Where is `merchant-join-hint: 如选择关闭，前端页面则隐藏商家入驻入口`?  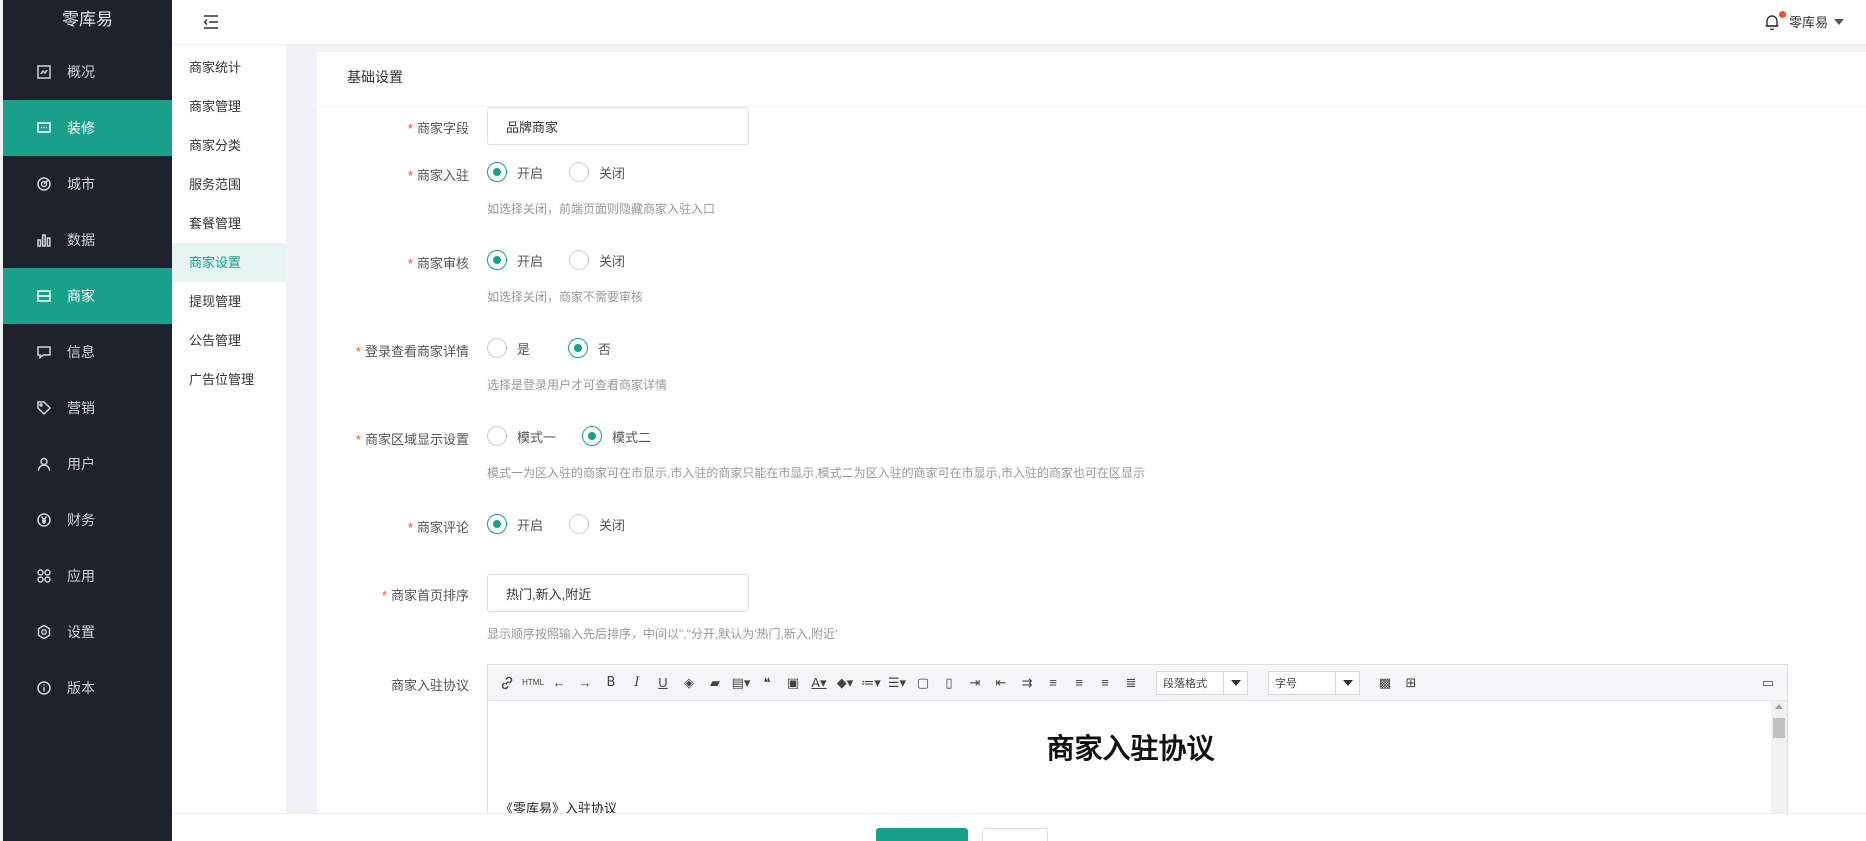 merchant-join-hint: 如选择关闭，前端页面则隐藏商家入驻入口 is located at coordinates (601, 209).